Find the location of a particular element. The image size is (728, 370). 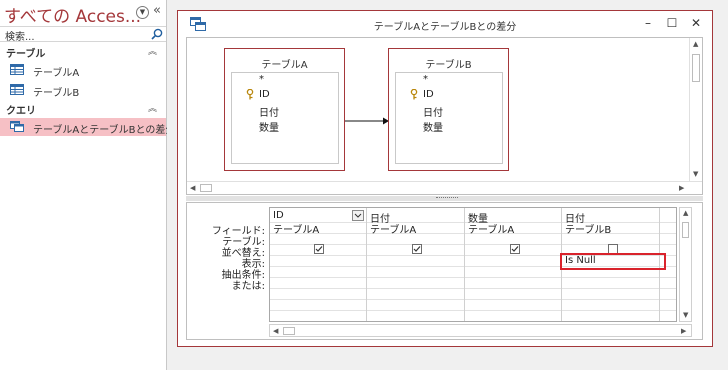

app-right-edge is located at coordinates (722, 185).